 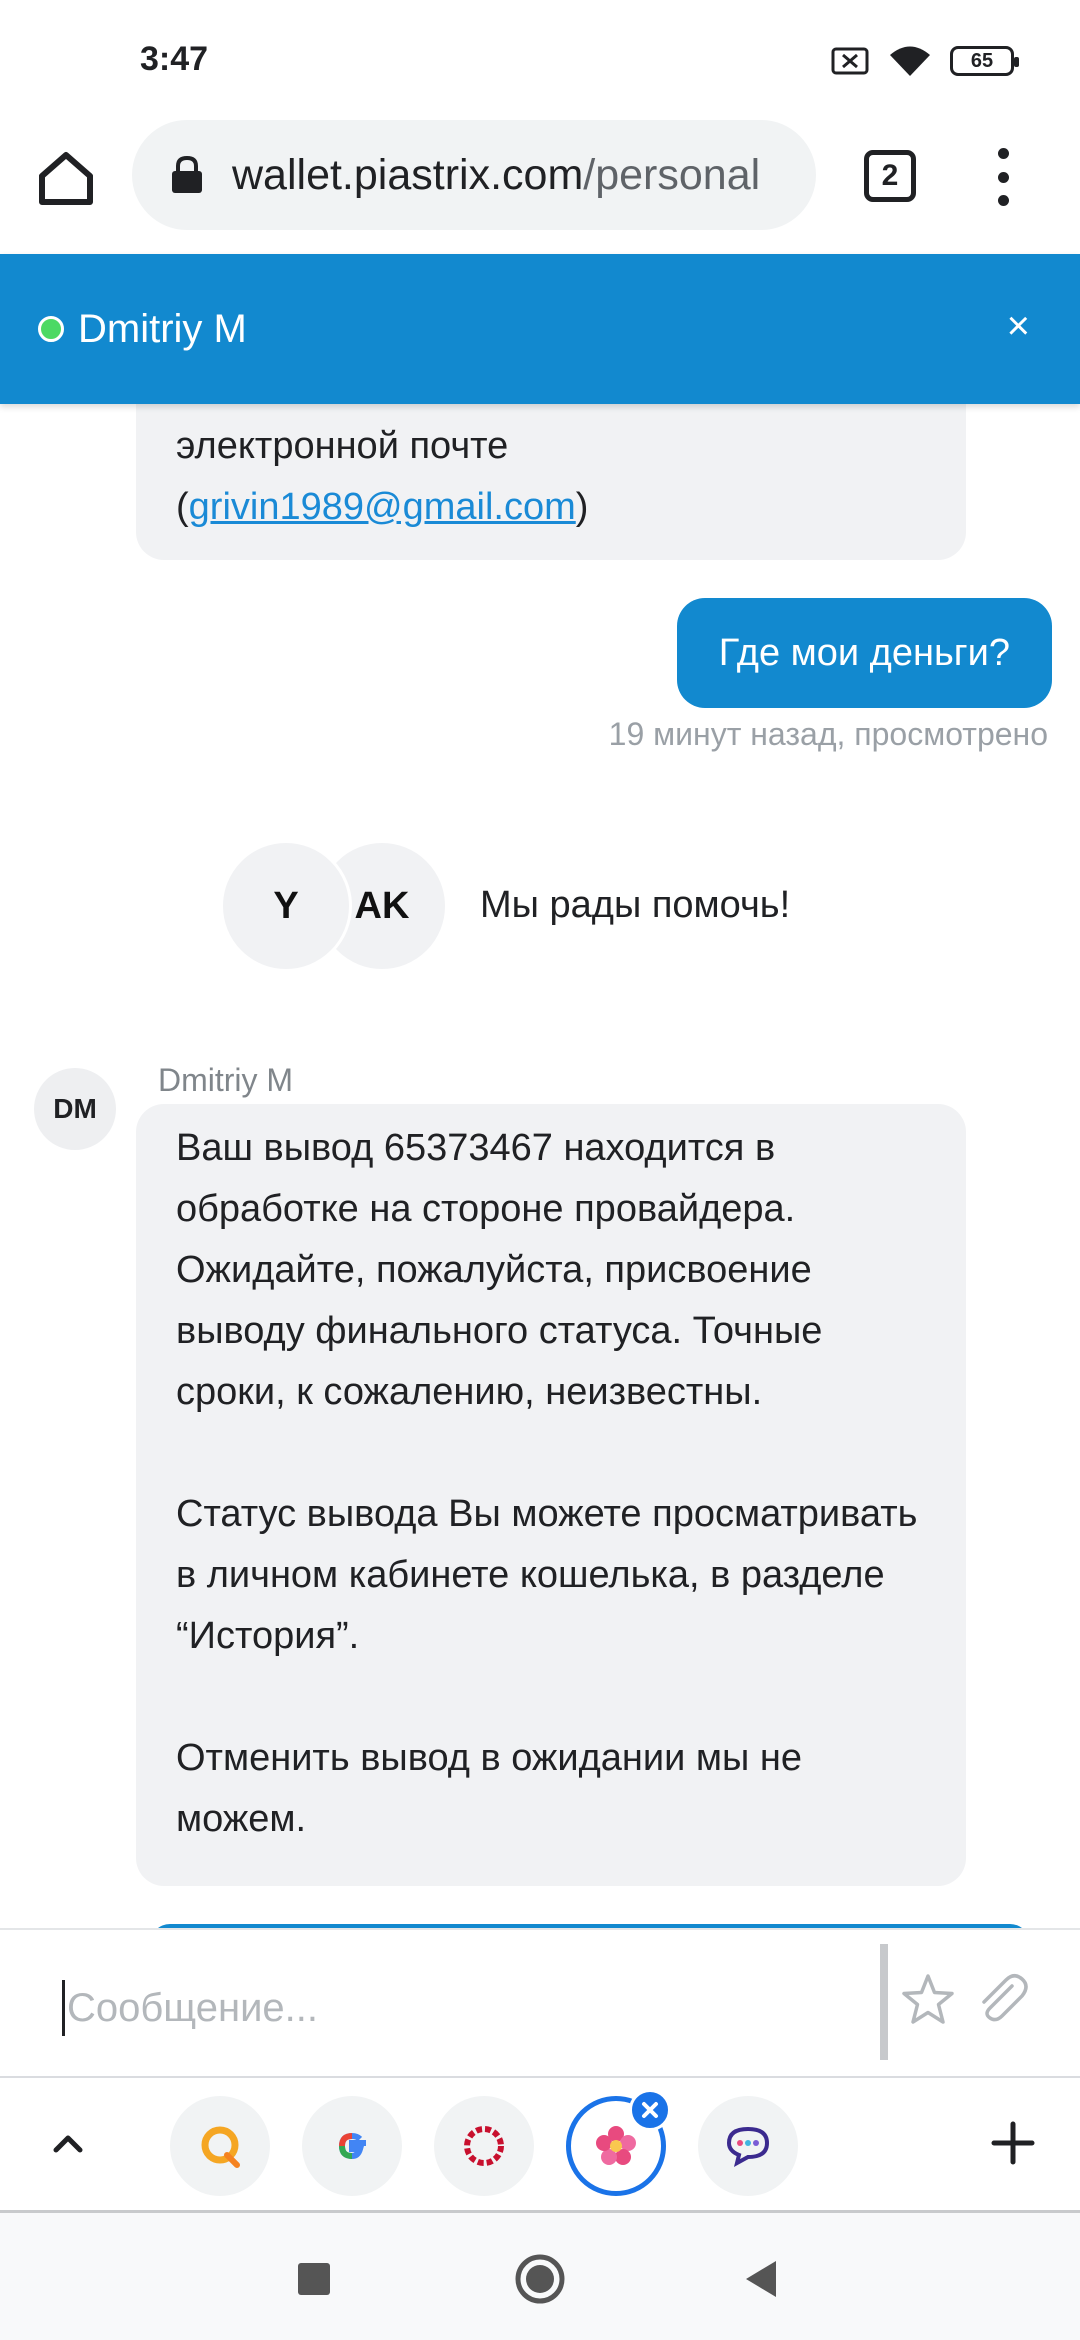 I want to click on battery-level: 65, so click(x=982, y=60).